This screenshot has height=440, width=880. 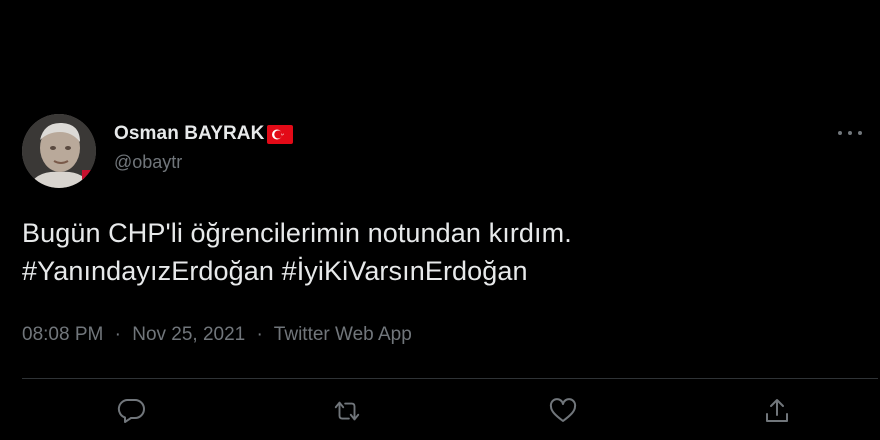 I want to click on avatar, so click(x=59, y=151).